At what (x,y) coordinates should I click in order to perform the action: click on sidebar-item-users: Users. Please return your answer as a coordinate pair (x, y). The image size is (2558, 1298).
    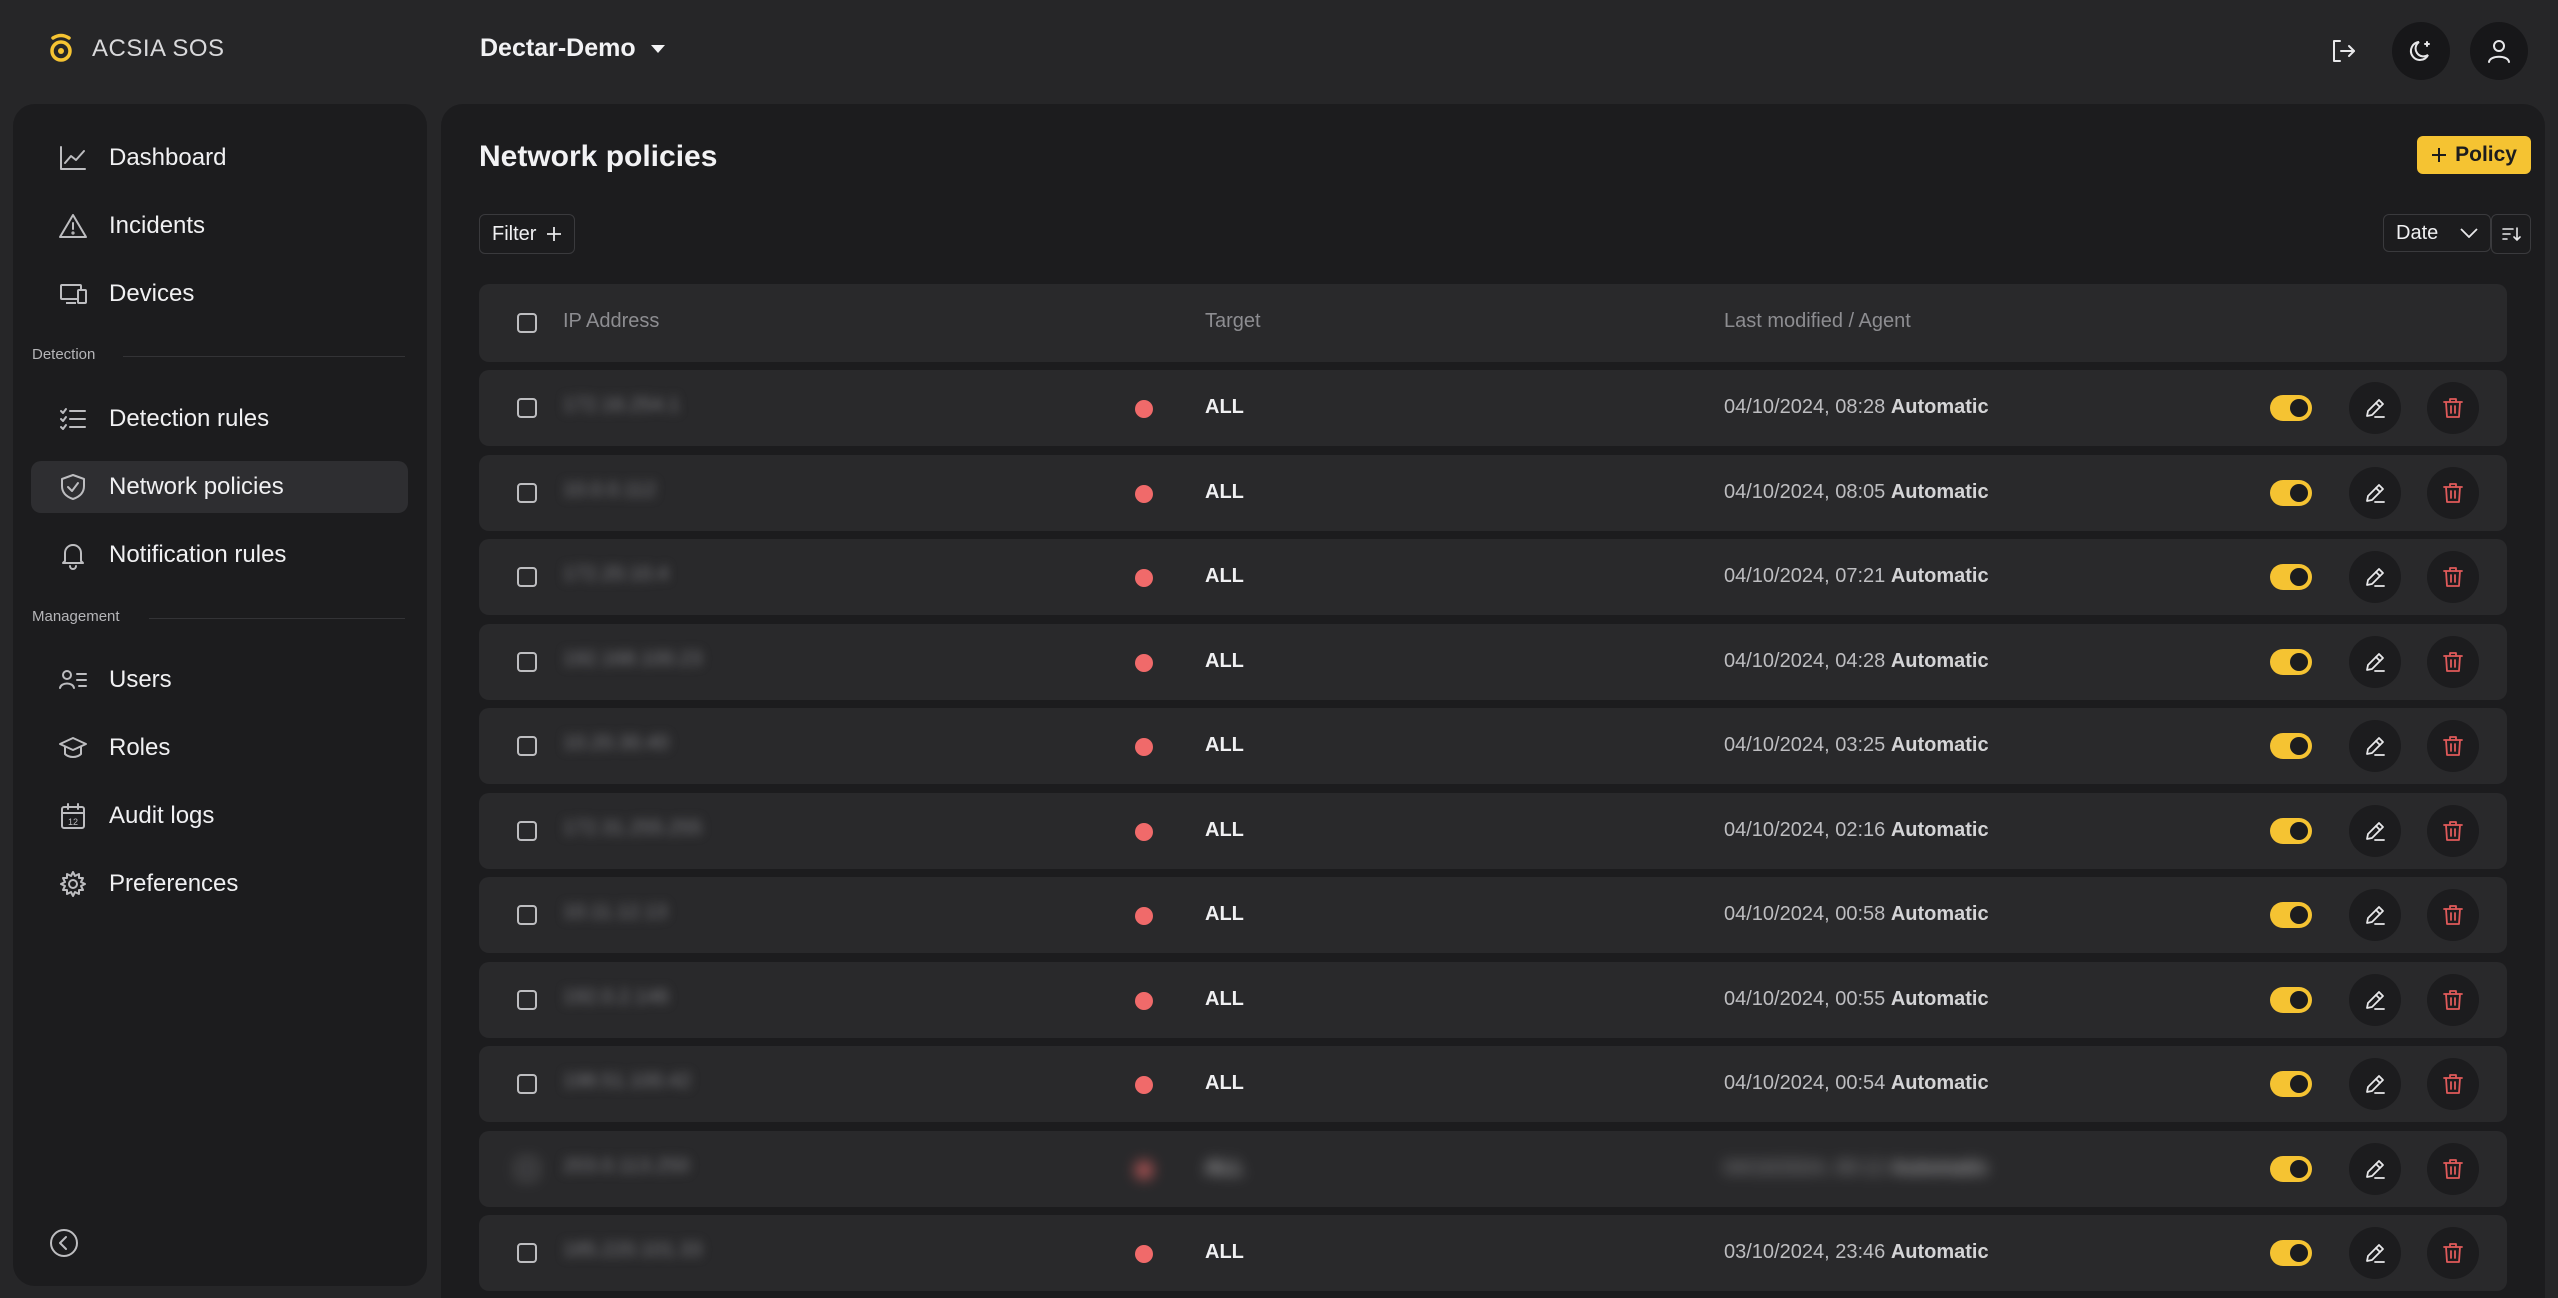
    Looking at the image, I should click on (219, 680).